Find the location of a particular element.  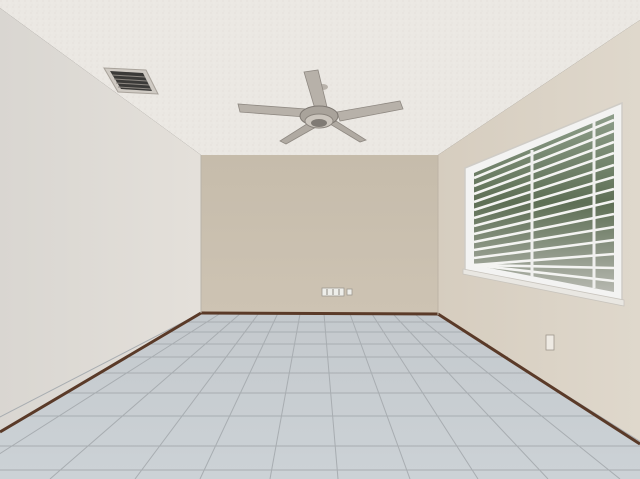

right-wall-outlet-icon is located at coordinates (550, 342).